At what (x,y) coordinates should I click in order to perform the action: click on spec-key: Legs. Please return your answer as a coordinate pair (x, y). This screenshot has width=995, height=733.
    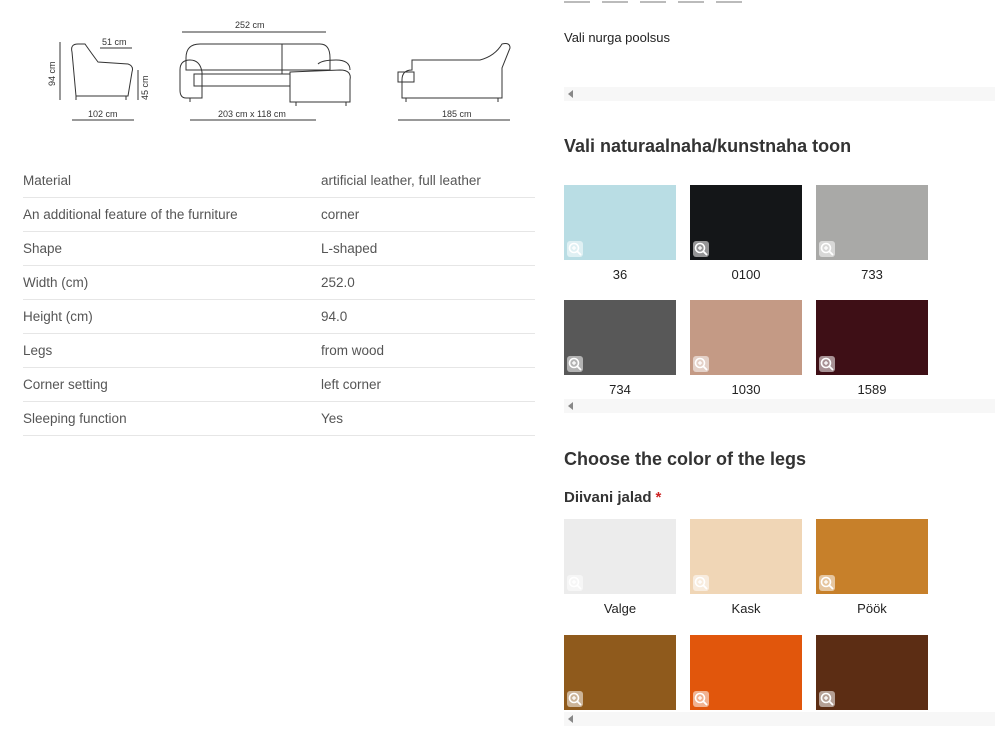
    Looking at the image, I should click on (172, 350).